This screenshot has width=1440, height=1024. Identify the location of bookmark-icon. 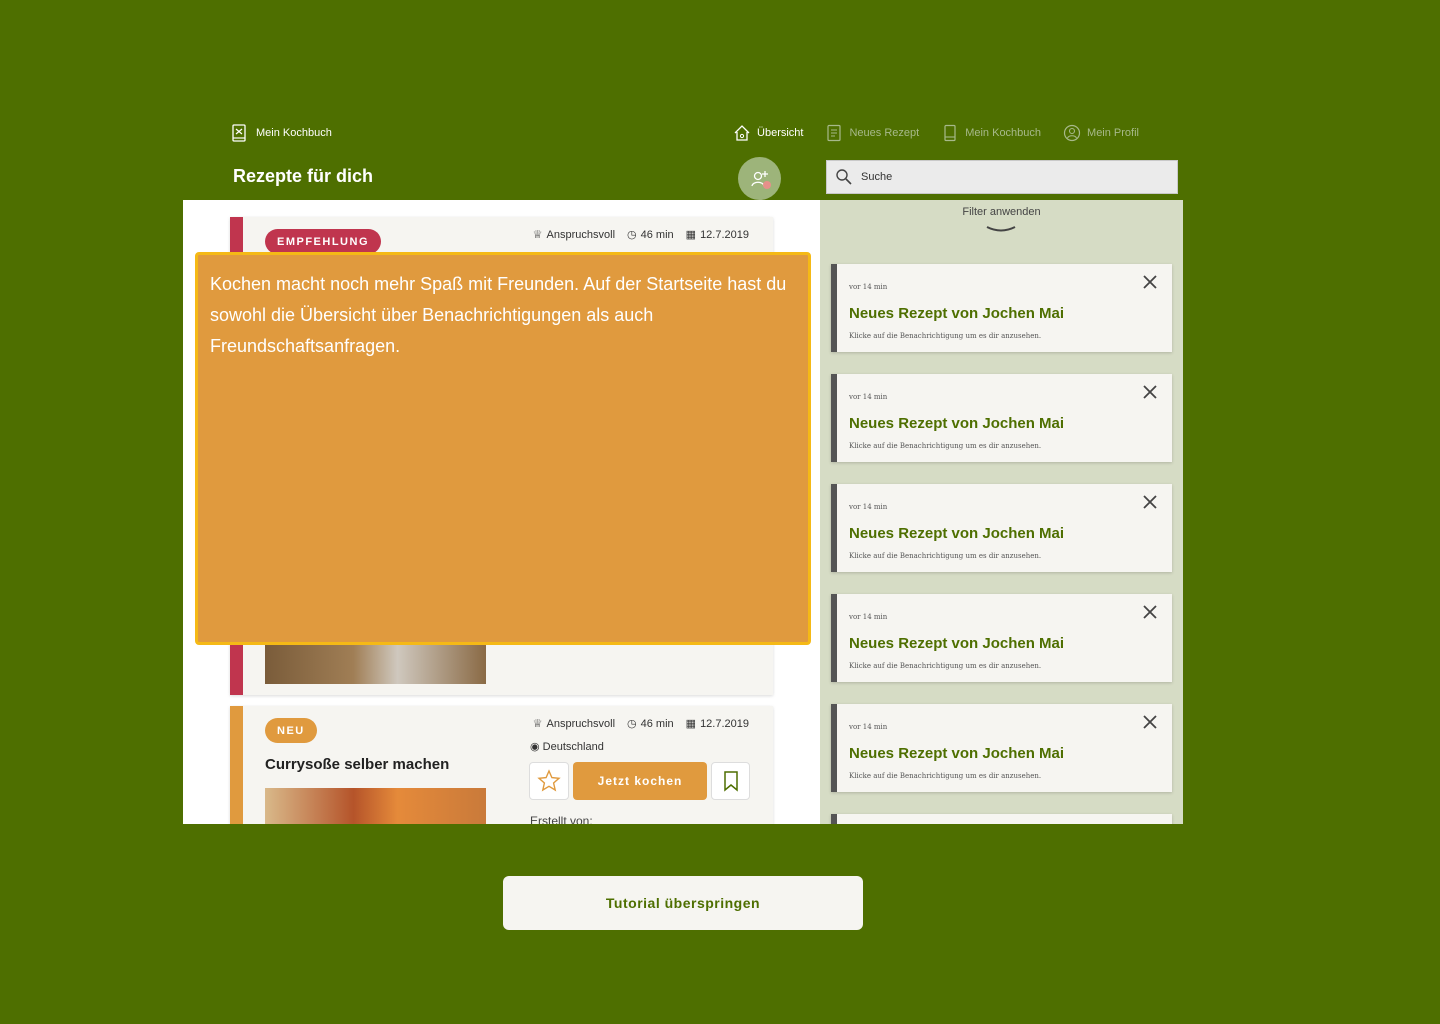
(730, 781).